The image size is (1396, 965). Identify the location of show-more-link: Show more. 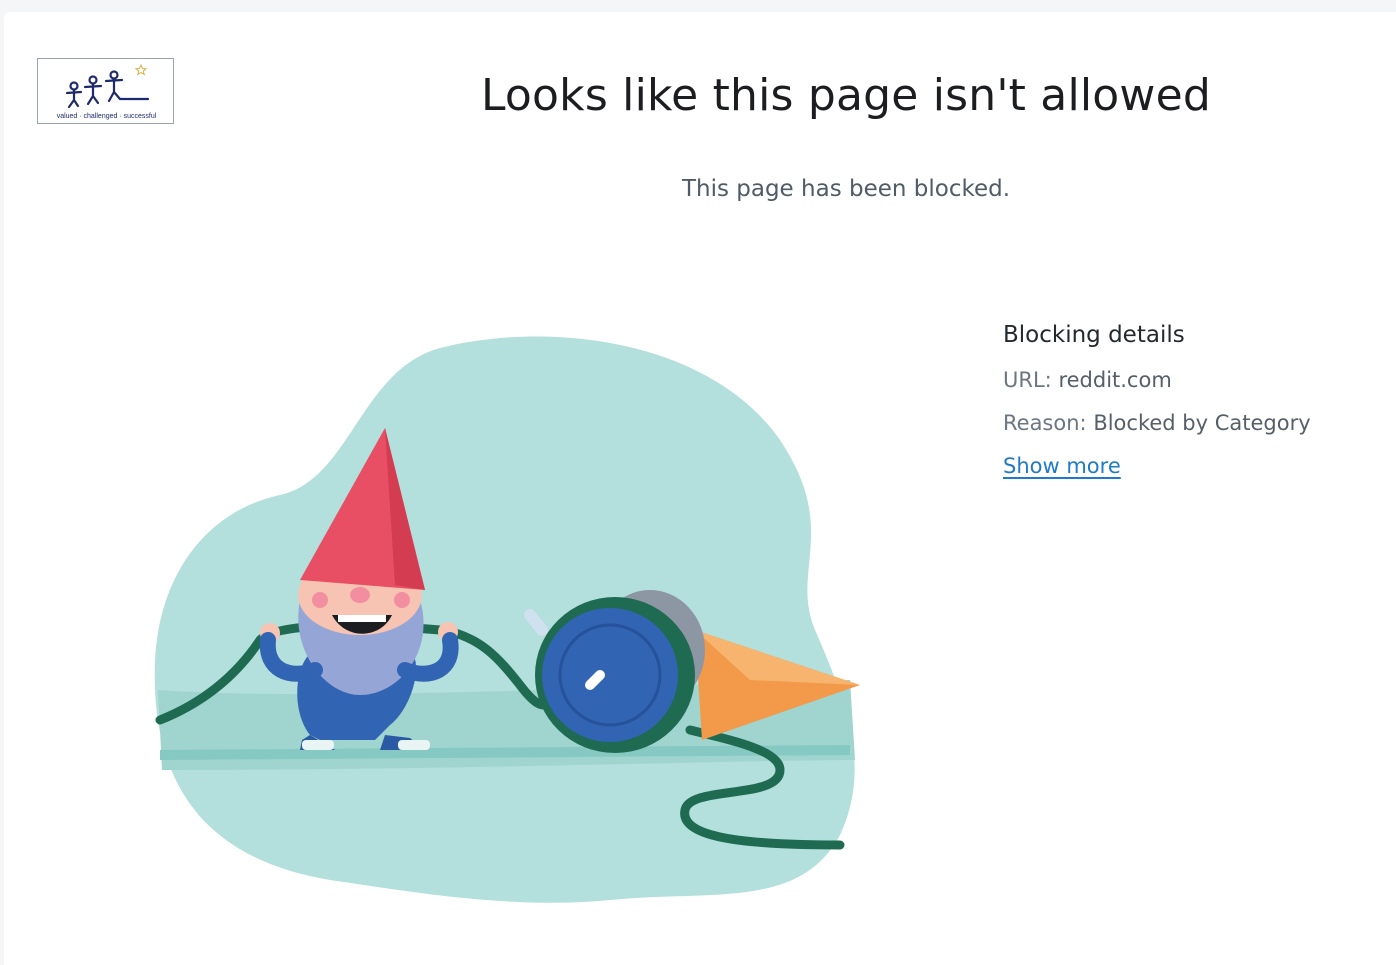
(1062, 466).